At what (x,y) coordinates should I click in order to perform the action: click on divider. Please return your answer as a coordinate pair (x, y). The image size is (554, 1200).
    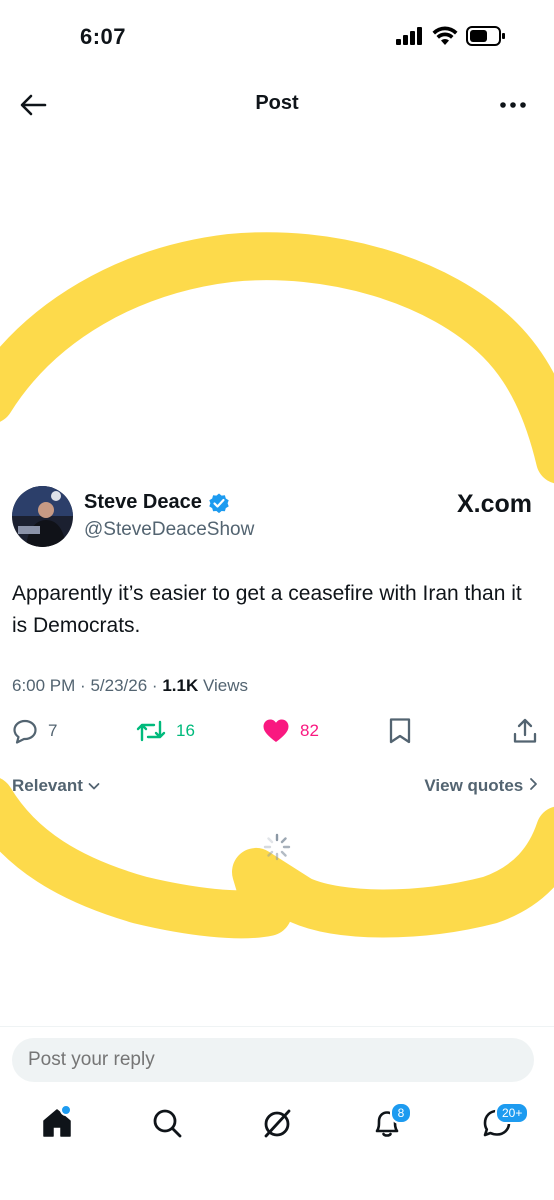
    Looking at the image, I should click on (277, 1026).